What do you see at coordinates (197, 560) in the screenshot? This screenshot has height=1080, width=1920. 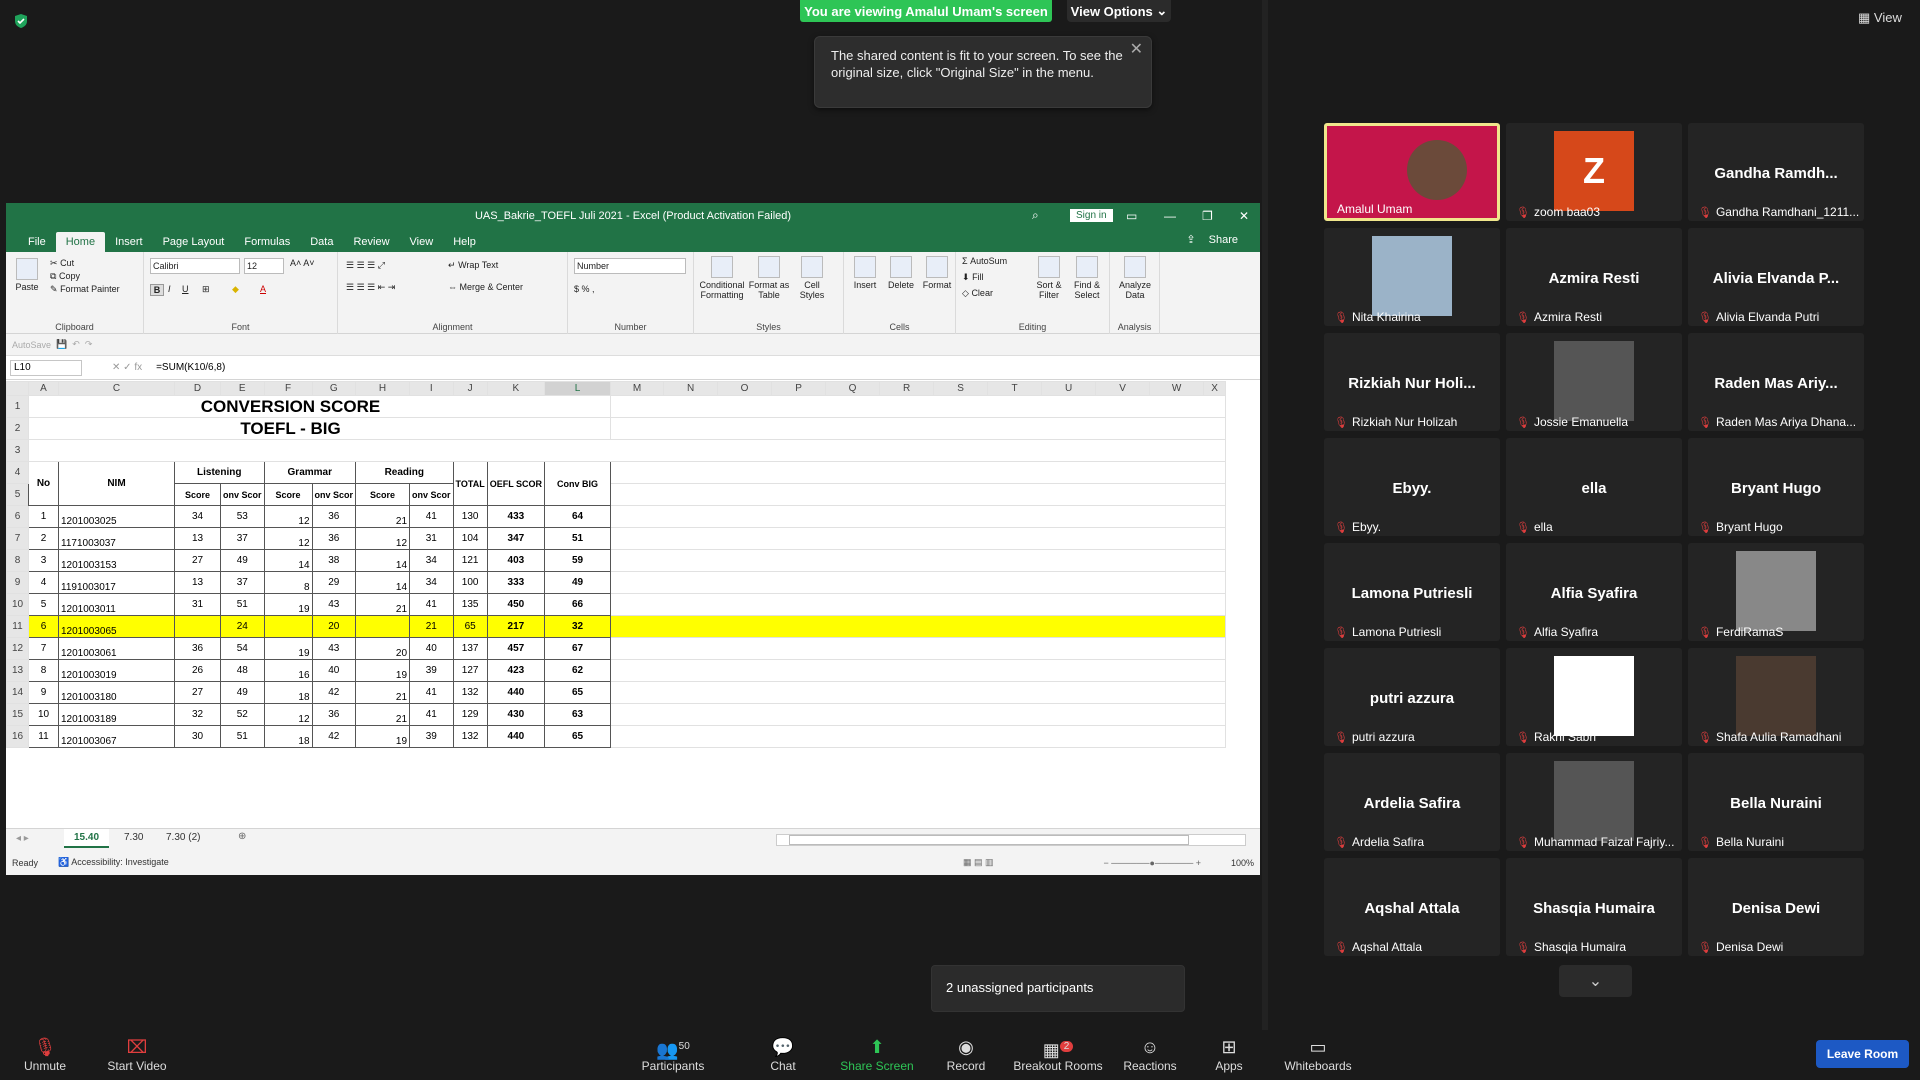 I see `cell-listening-score: 27` at bounding box center [197, 560].